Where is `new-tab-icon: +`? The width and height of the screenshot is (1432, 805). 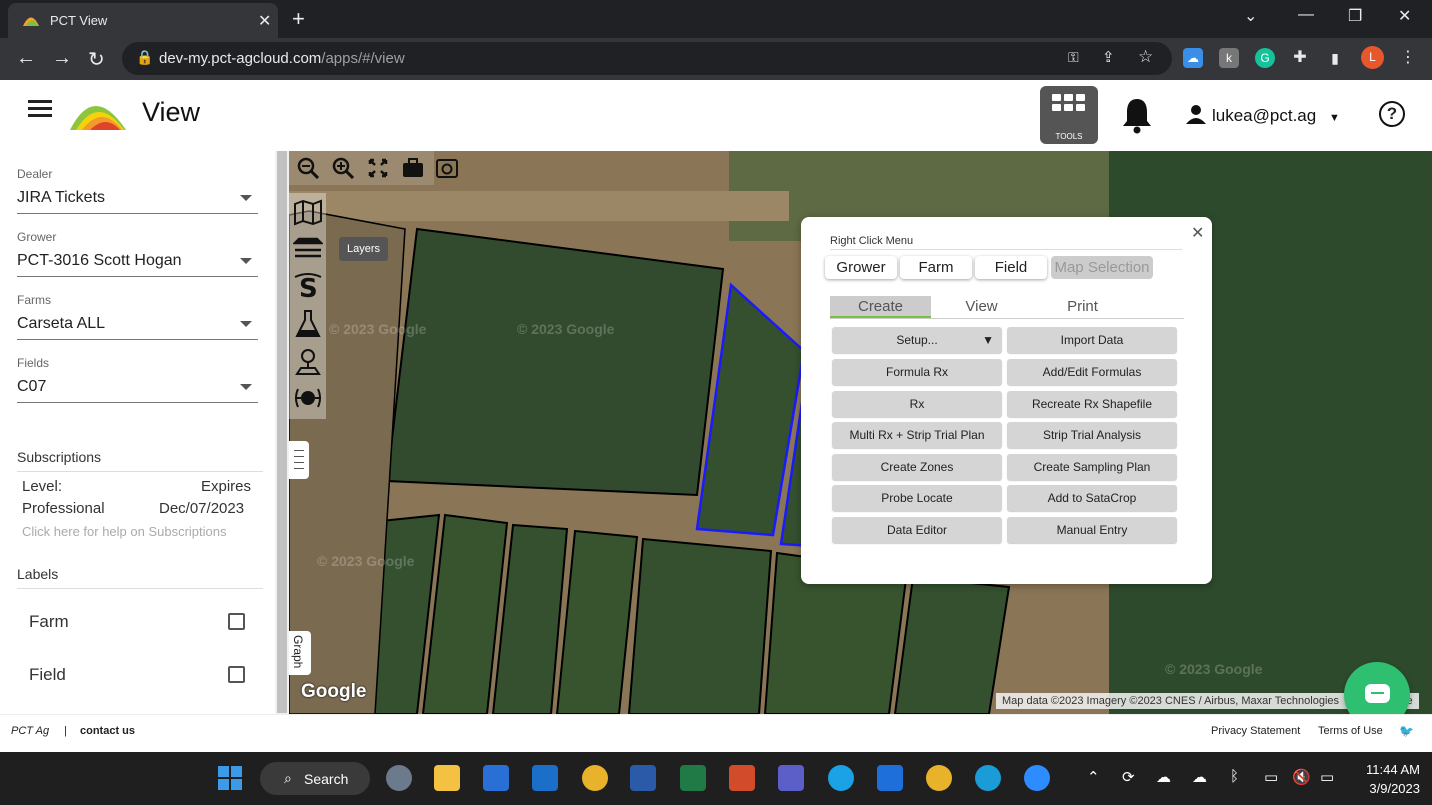 new-tab-icon: + is located at coordinates (298, 19).